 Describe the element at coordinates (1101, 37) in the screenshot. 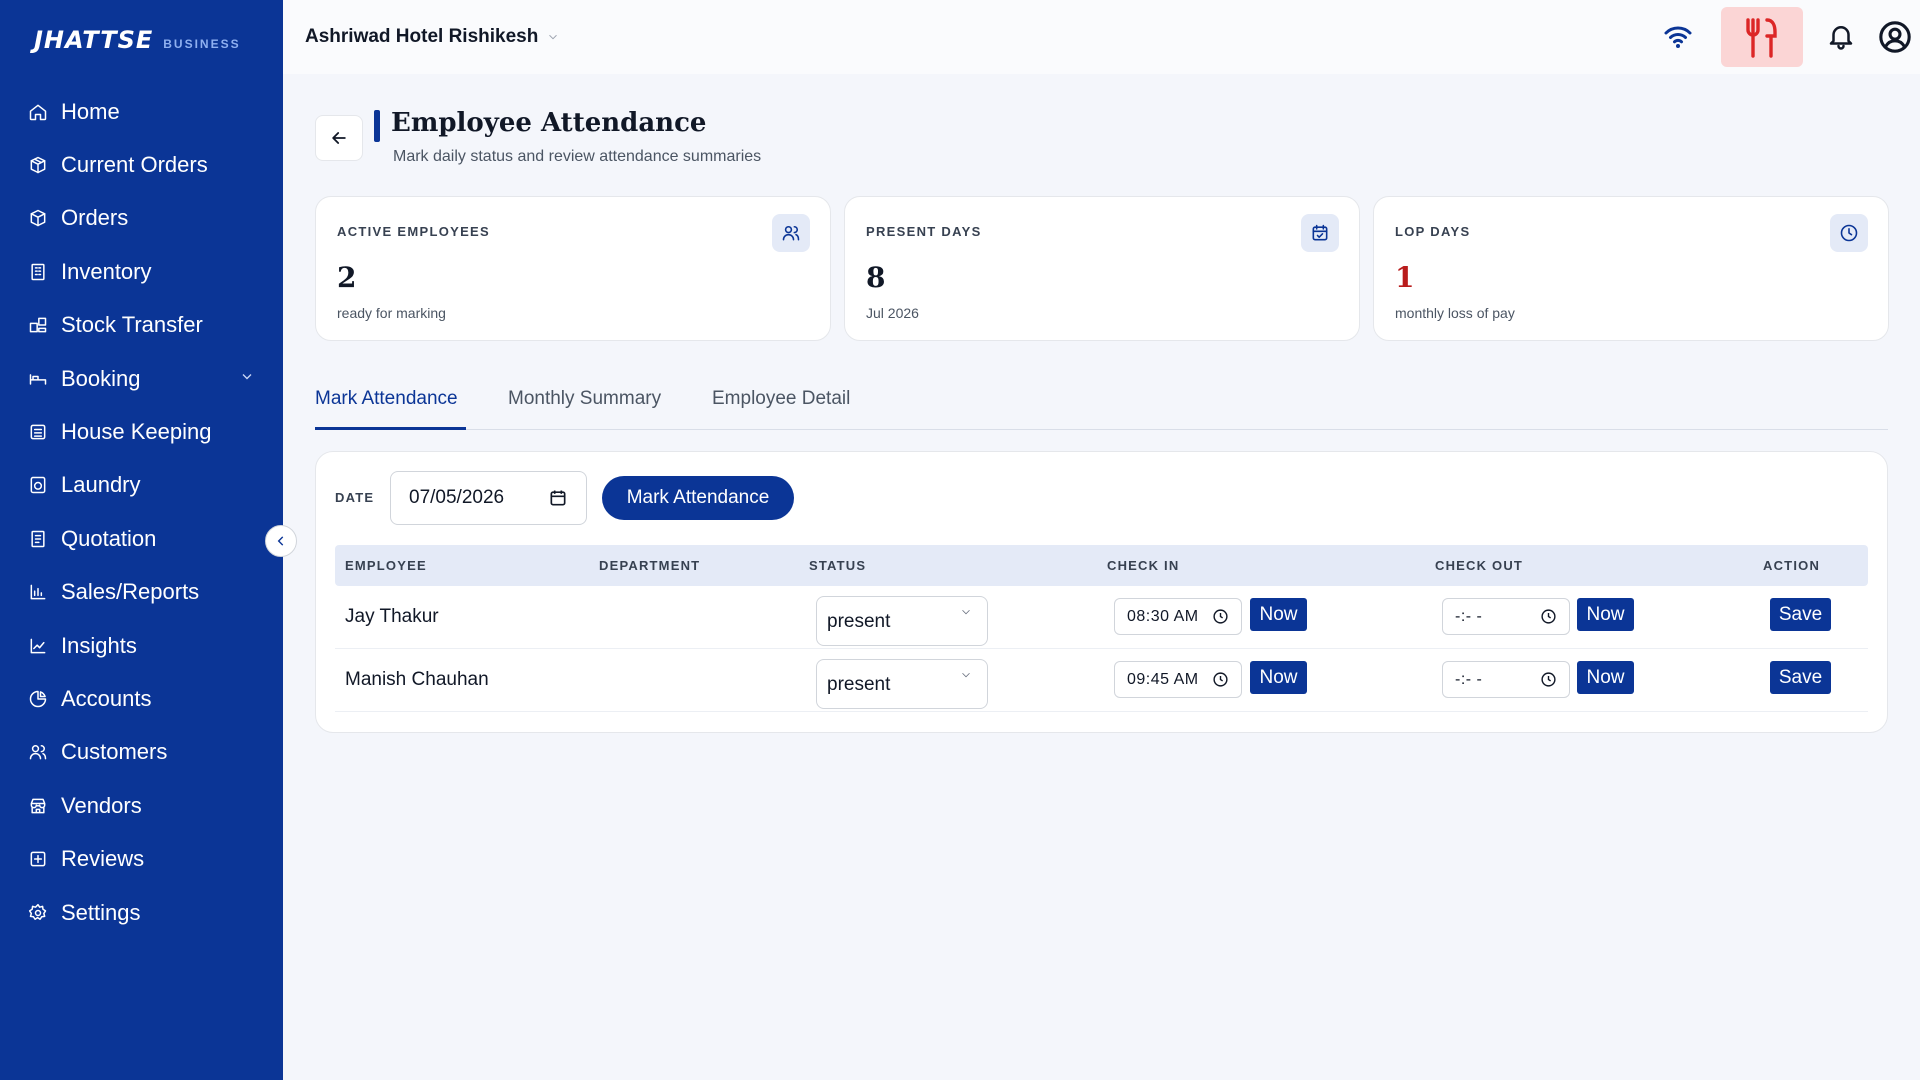

I see `topbar: Ashriwad Hotel Rishikesh` at that location.